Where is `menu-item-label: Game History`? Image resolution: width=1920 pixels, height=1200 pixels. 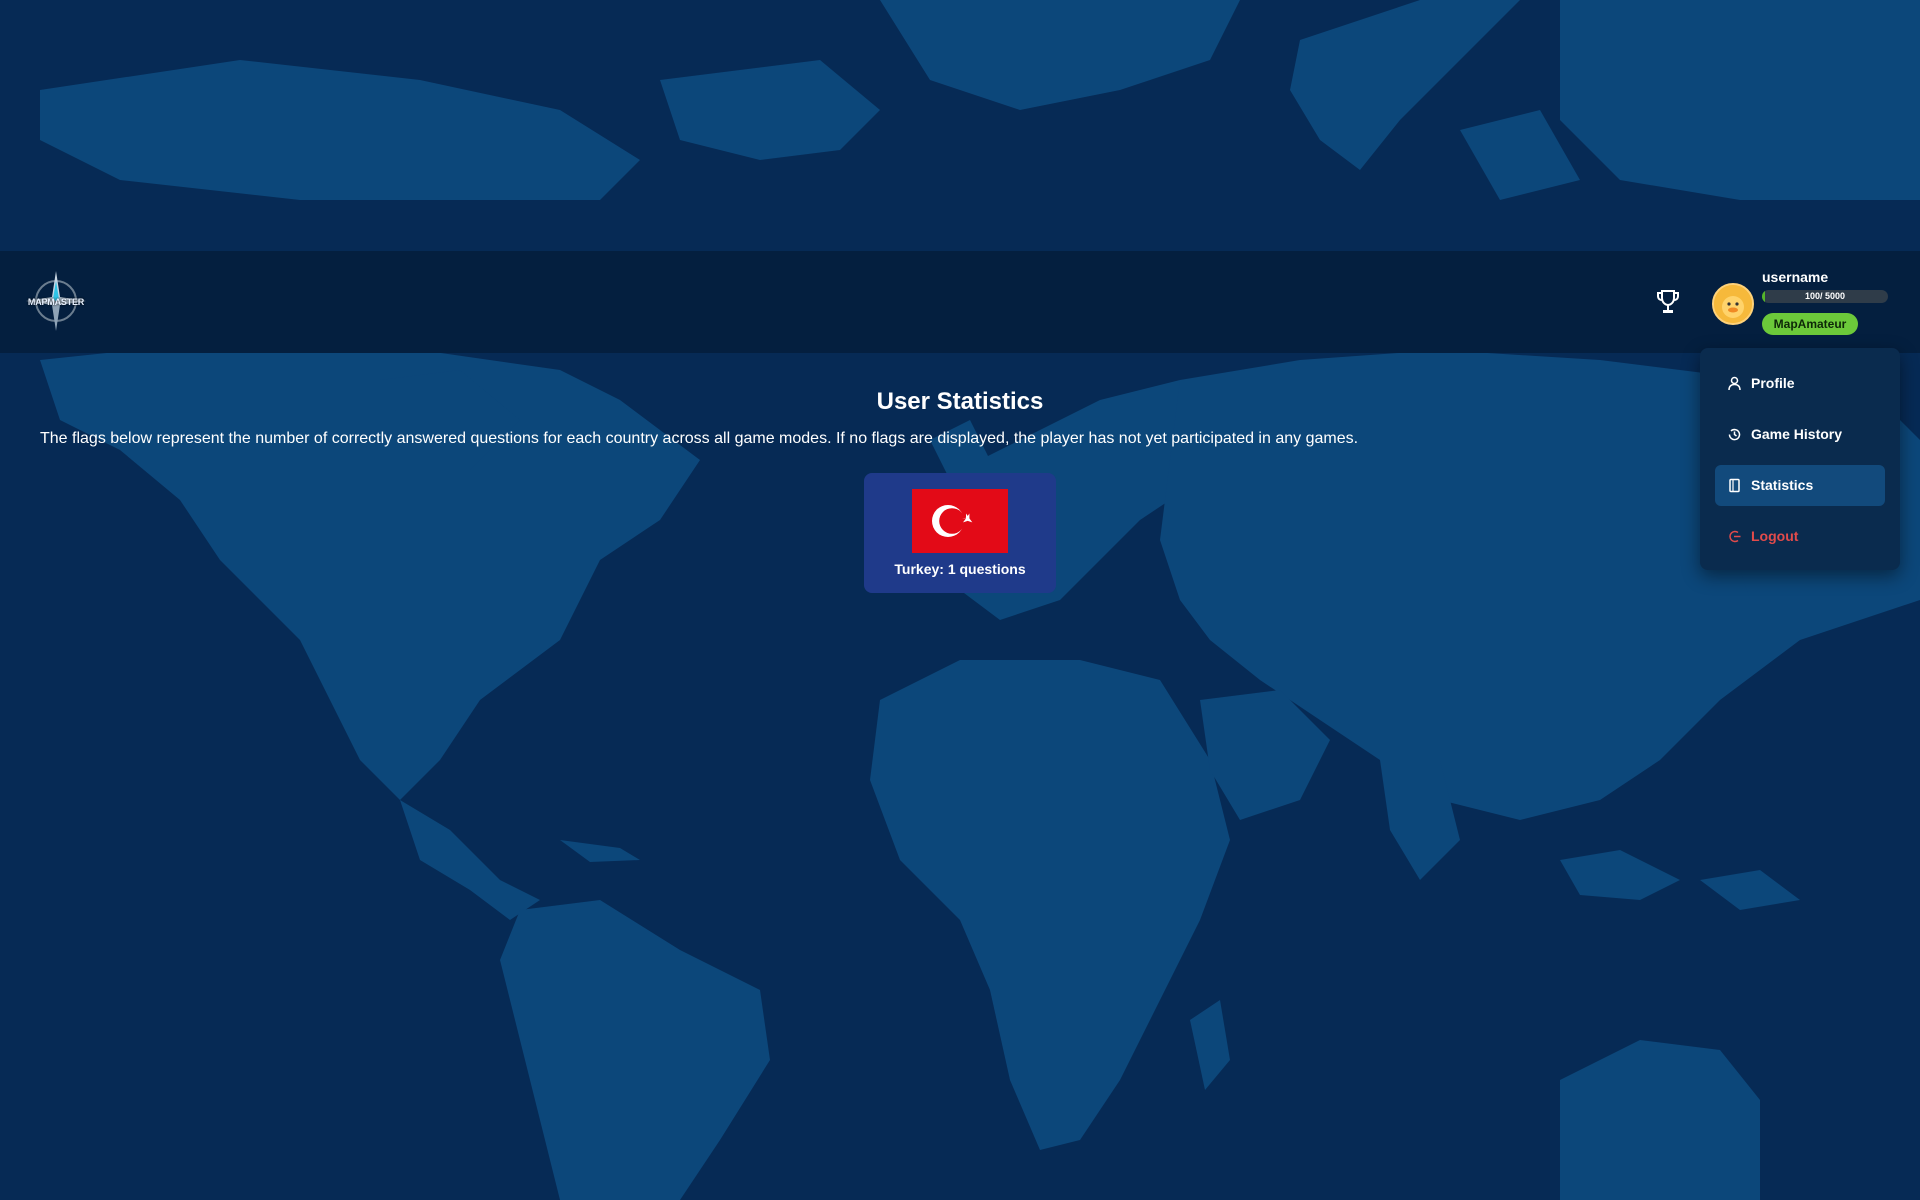
menu-item-label: Game History is located at coordinates (1797, 434).